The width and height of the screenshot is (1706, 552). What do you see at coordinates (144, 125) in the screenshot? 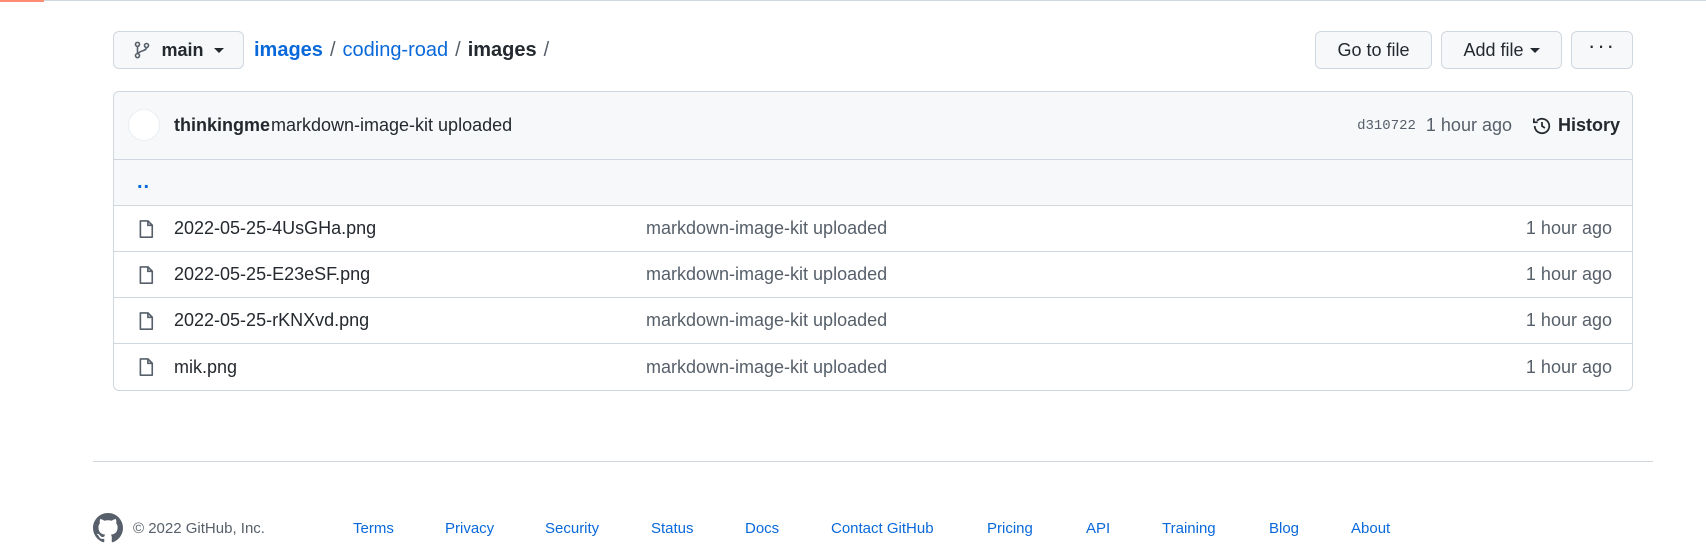
I see `avatar` at bounding box center [144, 125].